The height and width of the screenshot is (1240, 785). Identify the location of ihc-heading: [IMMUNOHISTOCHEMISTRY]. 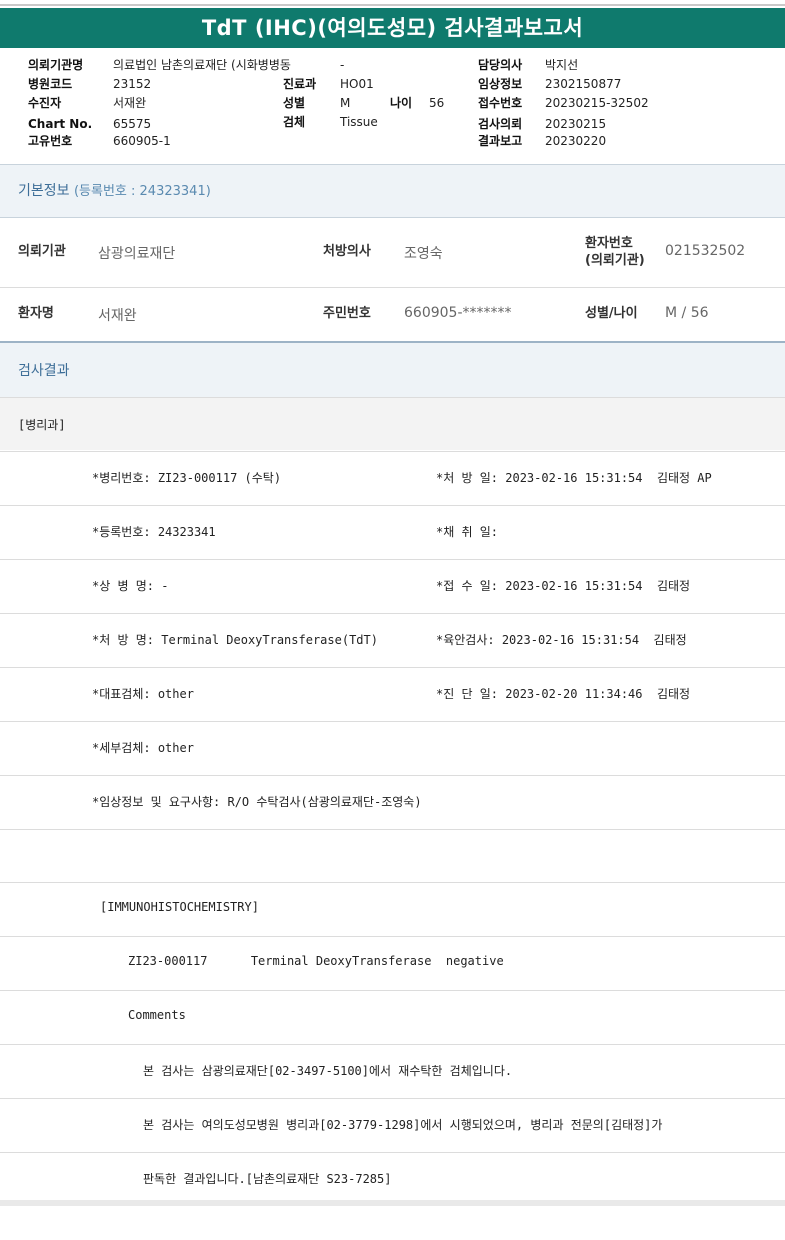
(179, 907).